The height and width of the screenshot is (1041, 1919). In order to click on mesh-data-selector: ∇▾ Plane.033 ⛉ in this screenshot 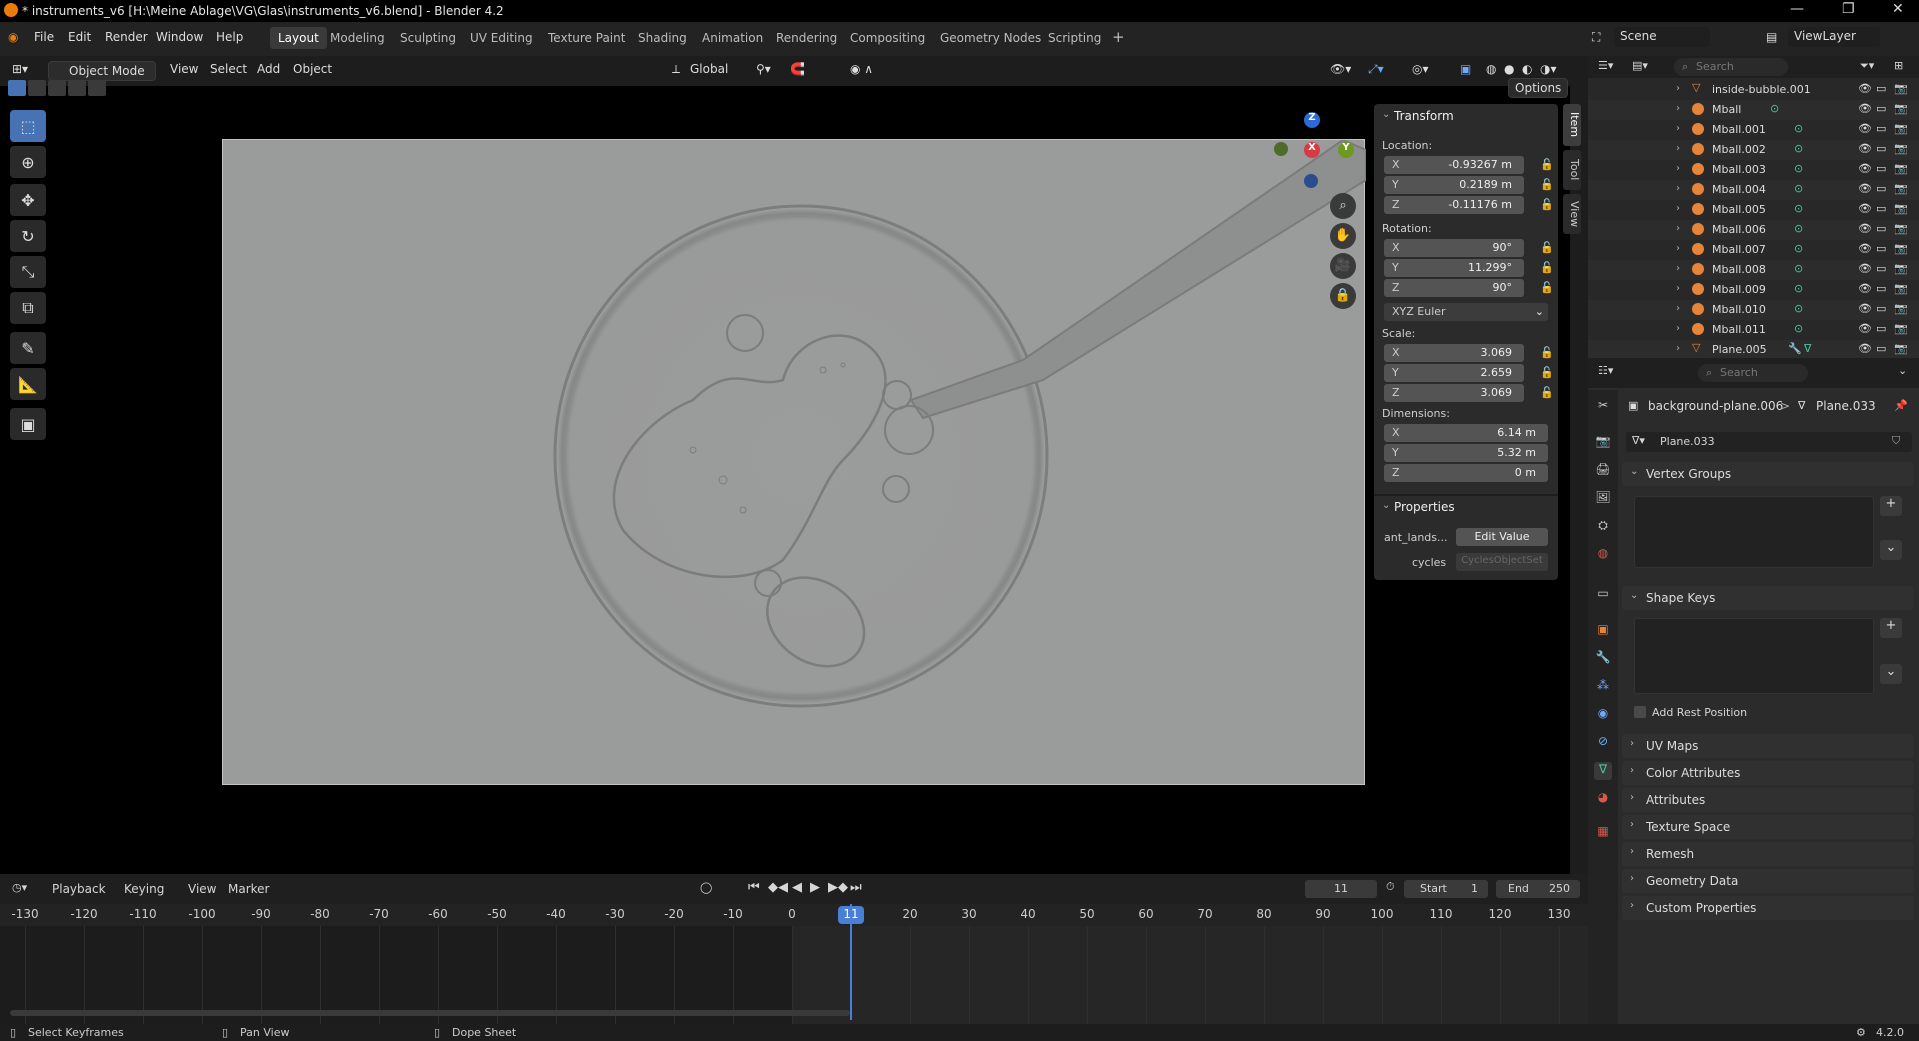, I will do `click(1769, 442)`.